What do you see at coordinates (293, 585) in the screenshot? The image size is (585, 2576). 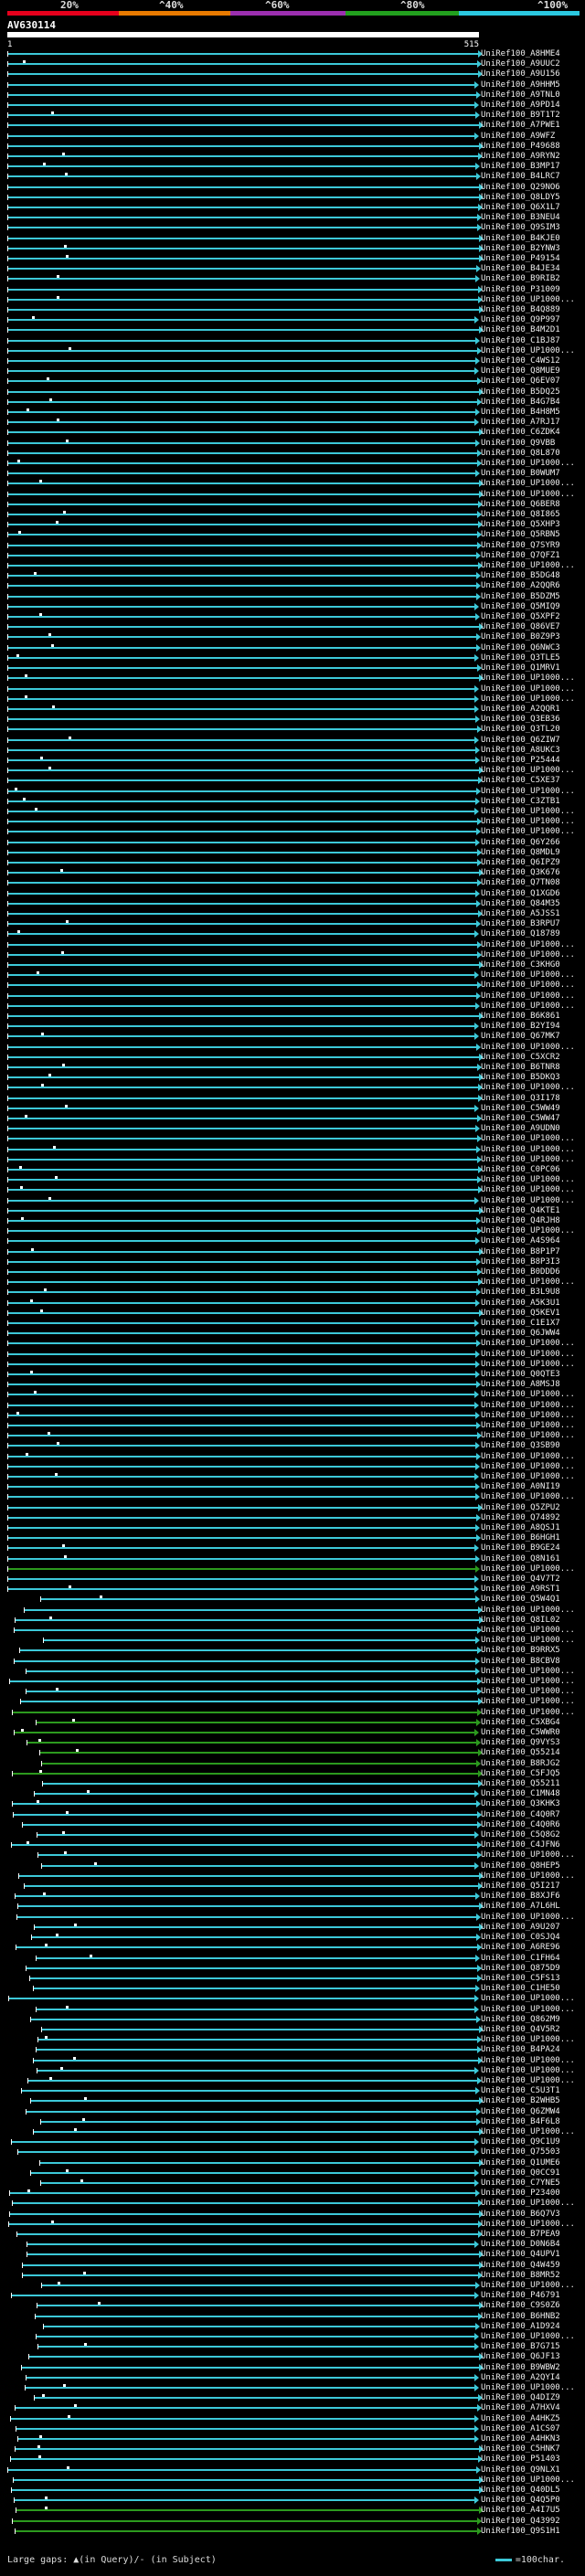 I see `hit-row: UniRef100_A2QQR6` at bounding box center [293, 585].